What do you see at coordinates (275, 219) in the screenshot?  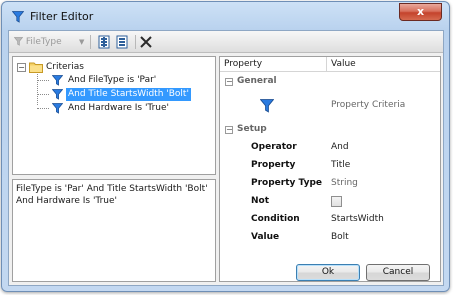 I see `property-name: Condition` at bounding box center [275, 219].